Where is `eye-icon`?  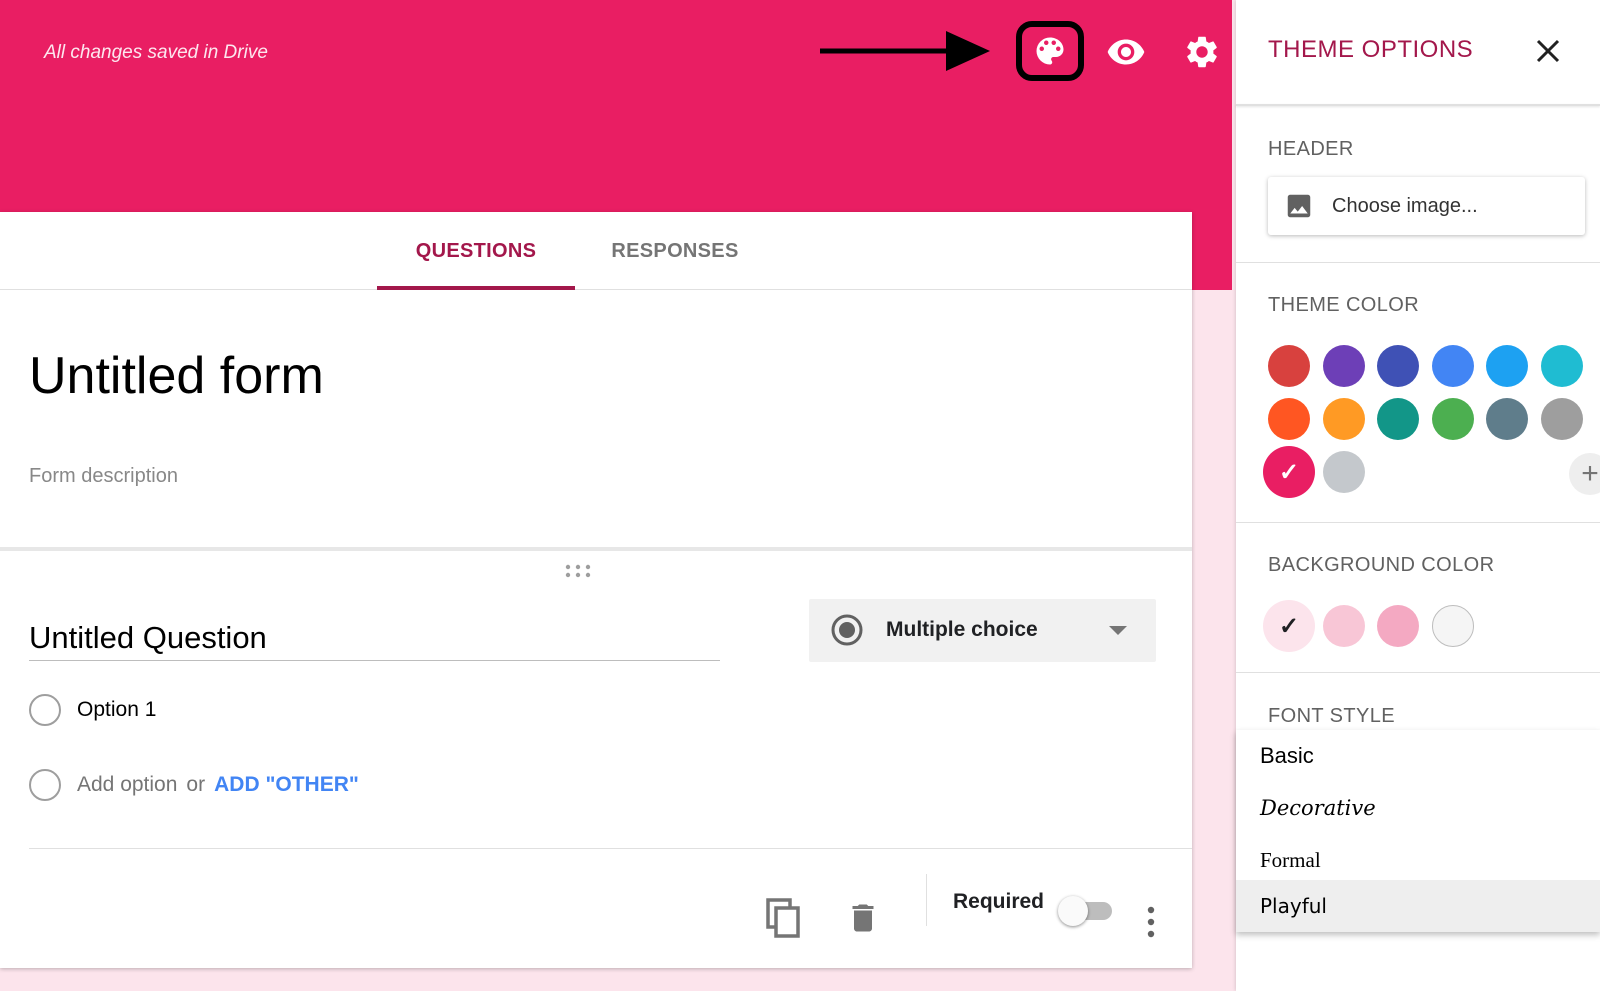 eye-icon is located at coordinates (1126, 52).